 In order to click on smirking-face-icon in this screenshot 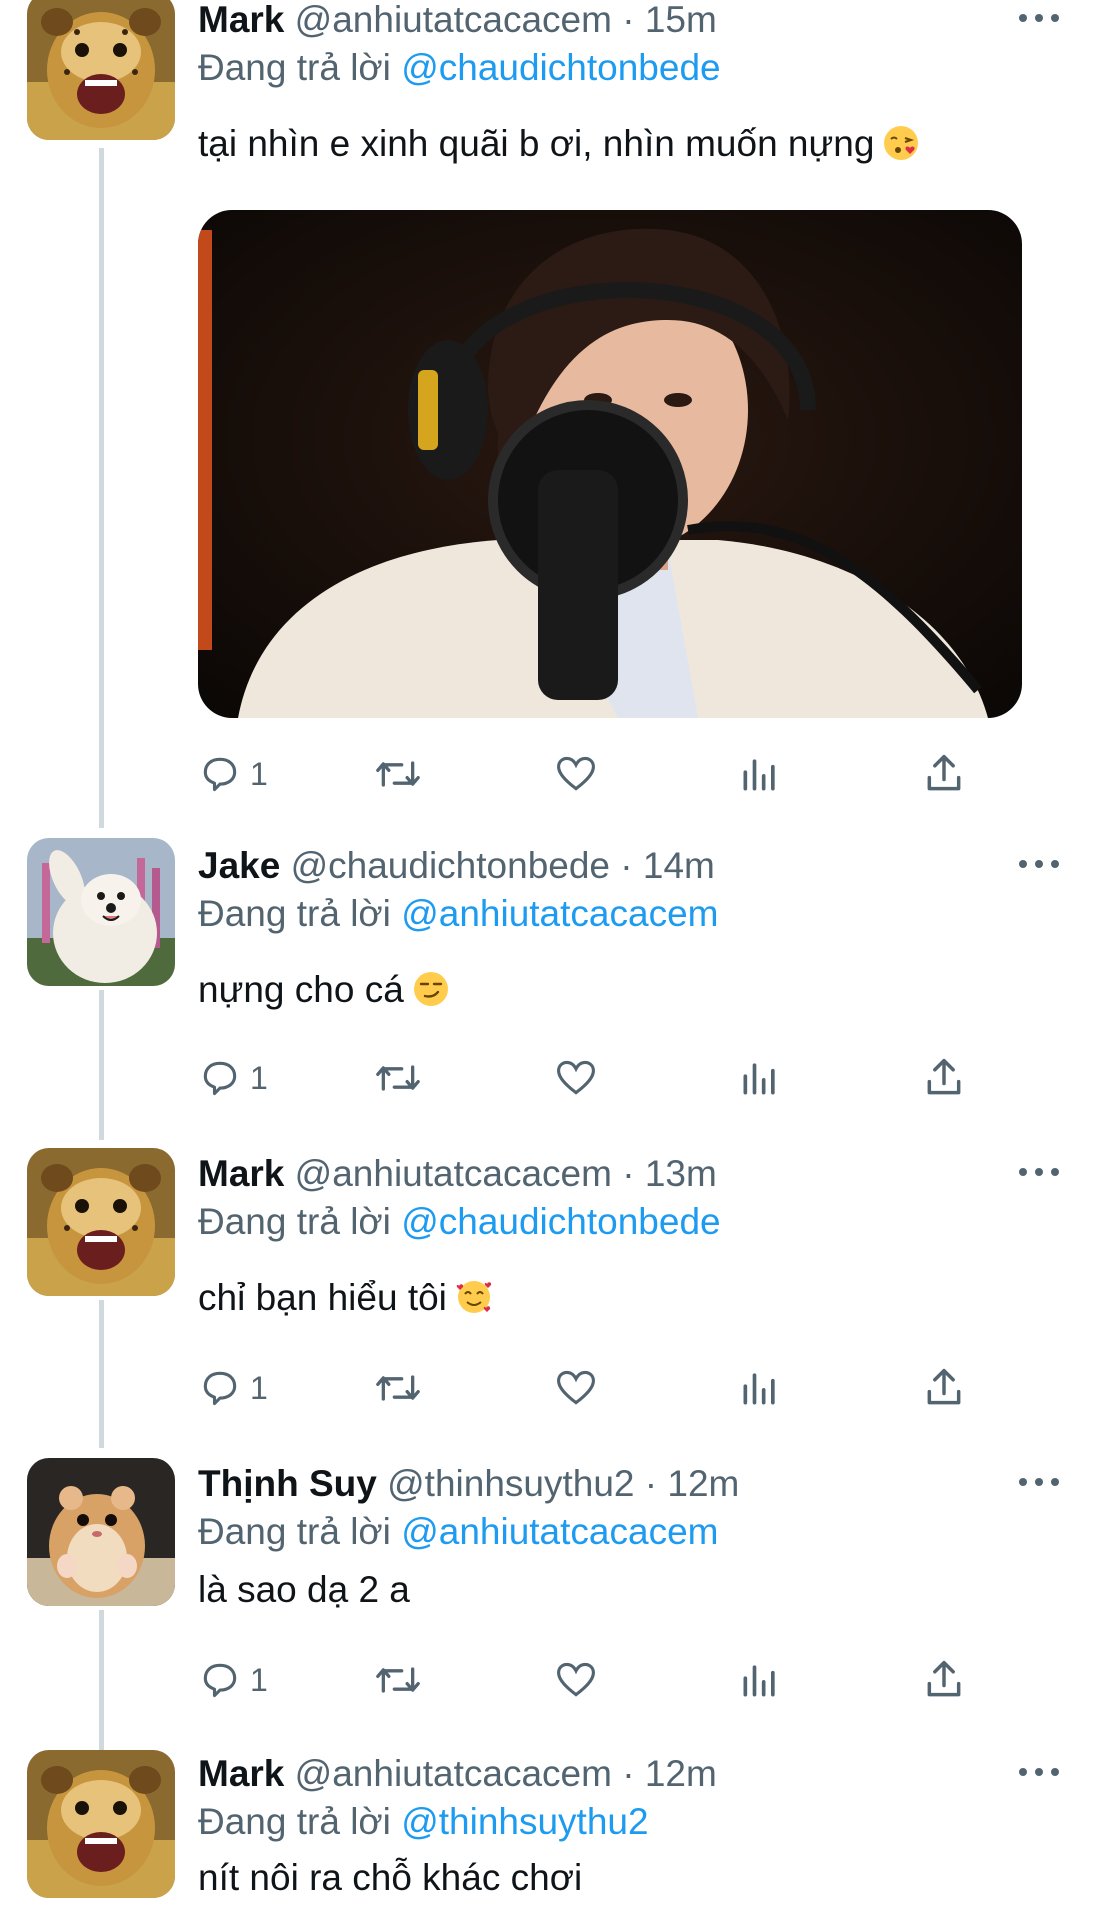, I will do `click(430, 989)`.